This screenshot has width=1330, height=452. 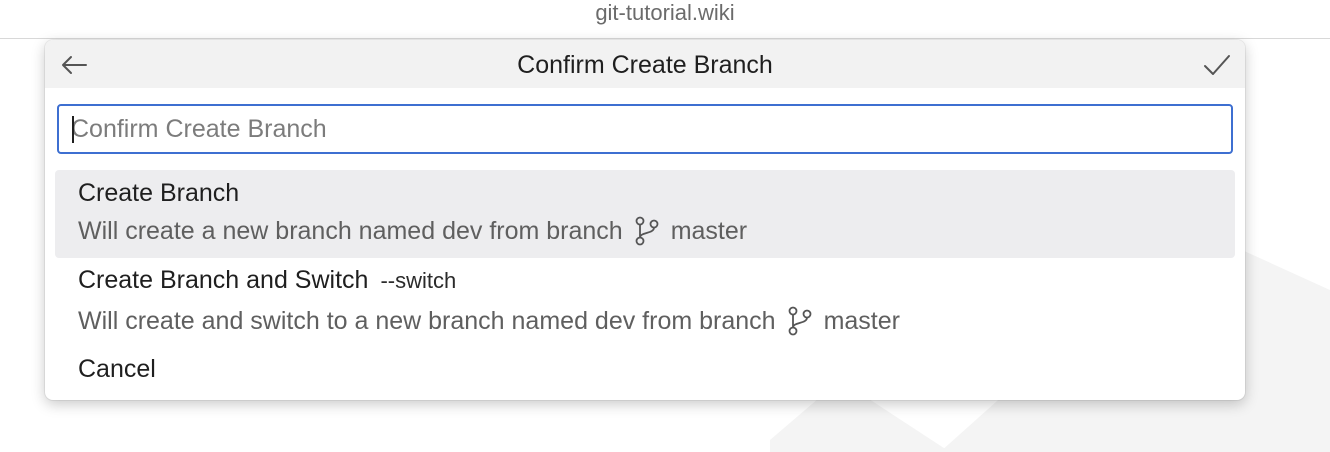 I want to click on ok-button, so click(x=1217, y=65).